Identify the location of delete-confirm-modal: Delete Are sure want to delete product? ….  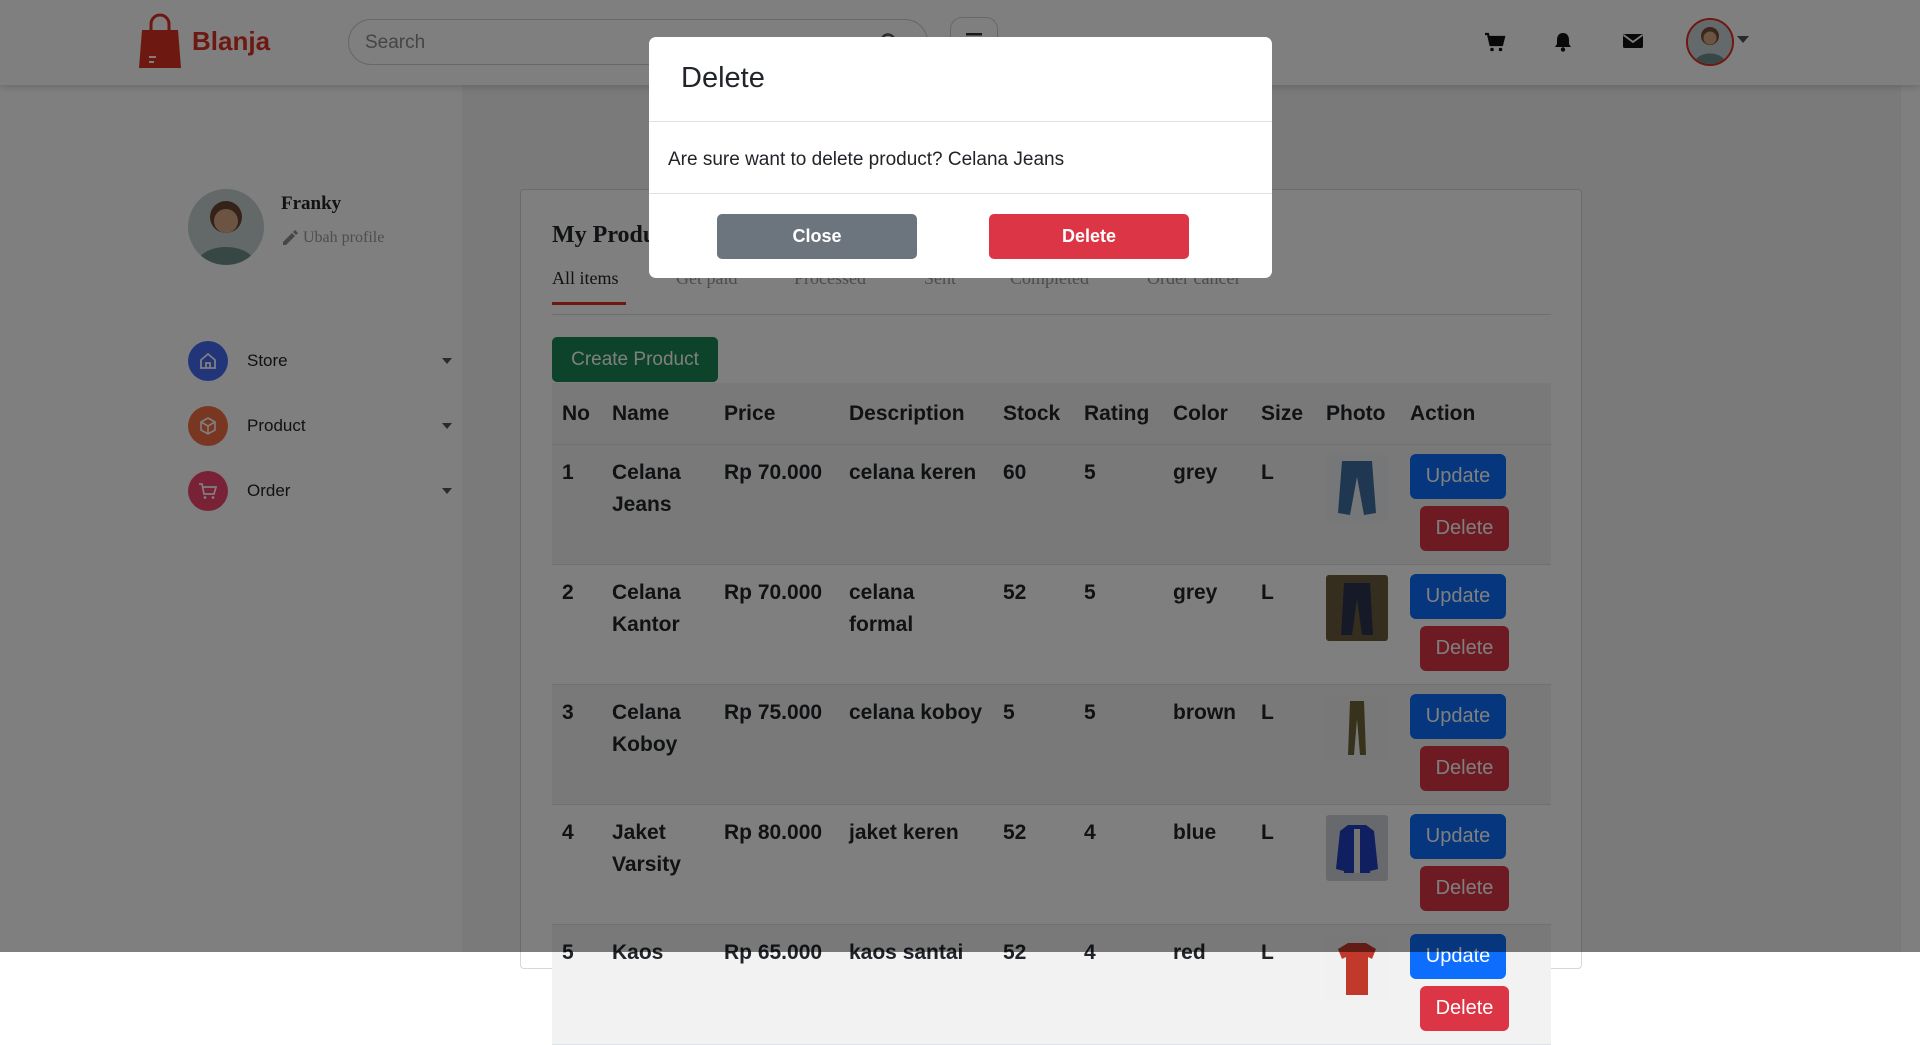
(960, 157).